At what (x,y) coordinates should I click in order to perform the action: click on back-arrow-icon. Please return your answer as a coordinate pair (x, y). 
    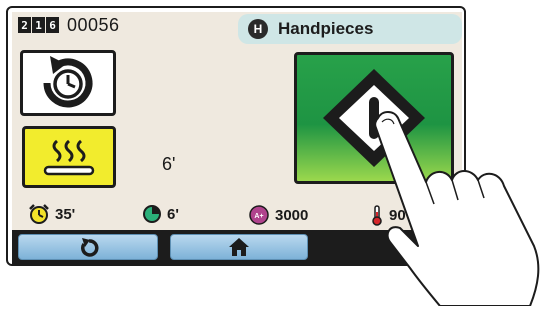
    Looking at the image, I should click on (90, 247).